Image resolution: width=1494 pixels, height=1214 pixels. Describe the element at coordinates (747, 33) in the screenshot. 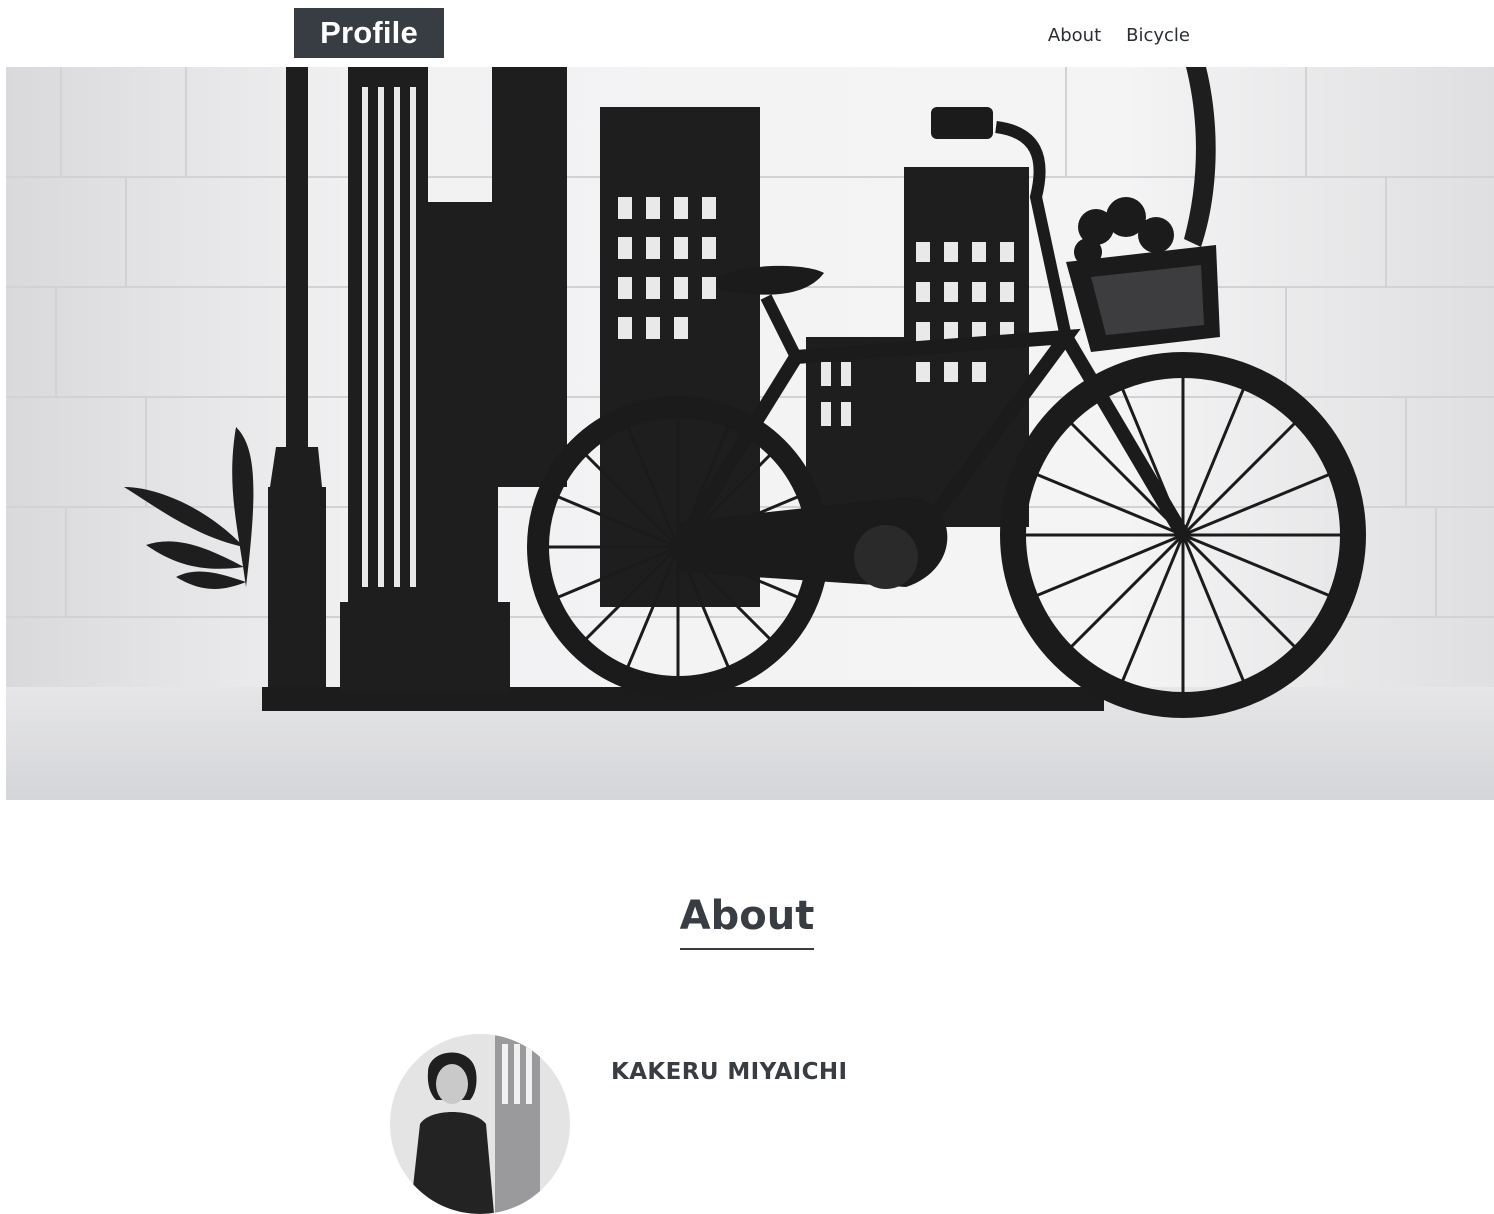

I see `site-header: Profile About Bicycle` at that location.